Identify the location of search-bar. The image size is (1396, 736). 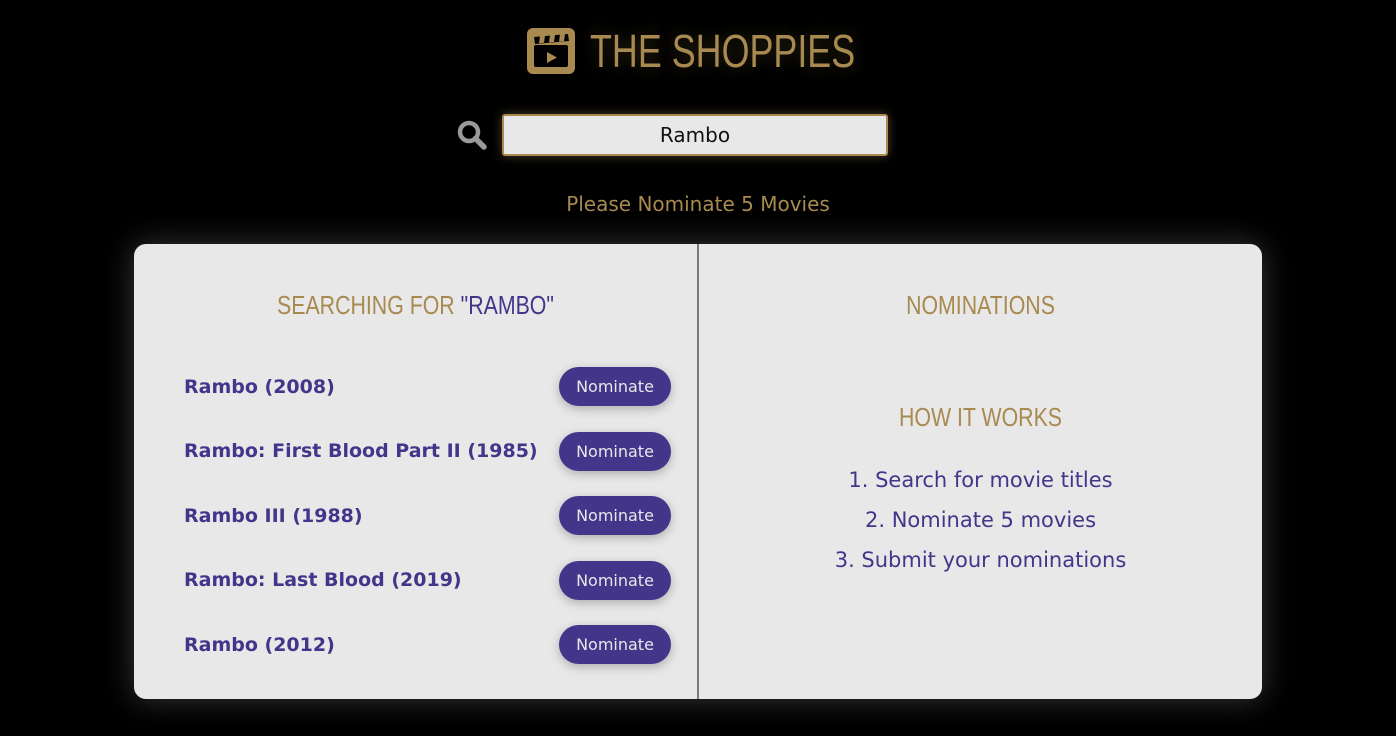
(672, 135).